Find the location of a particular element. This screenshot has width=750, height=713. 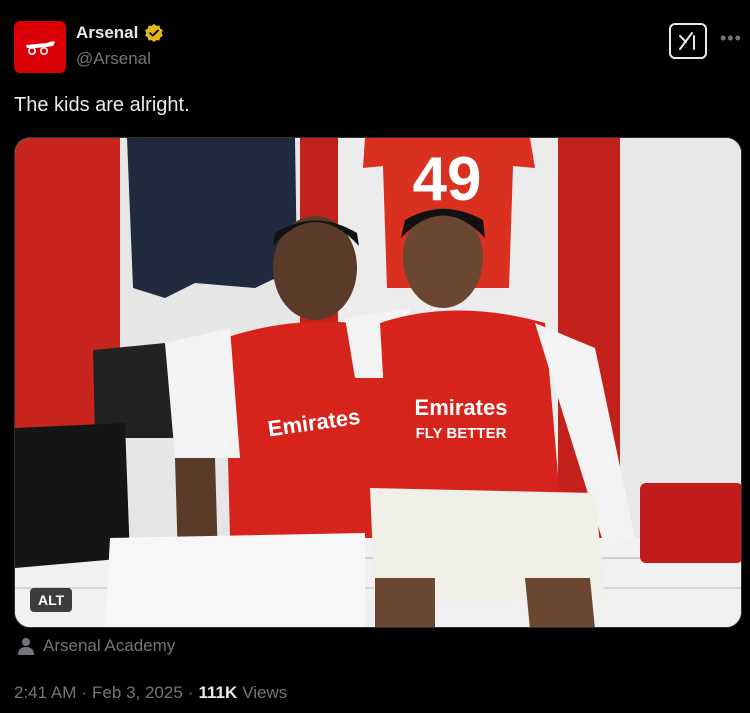

views-count: 111K is located at coordinates (218, 692).